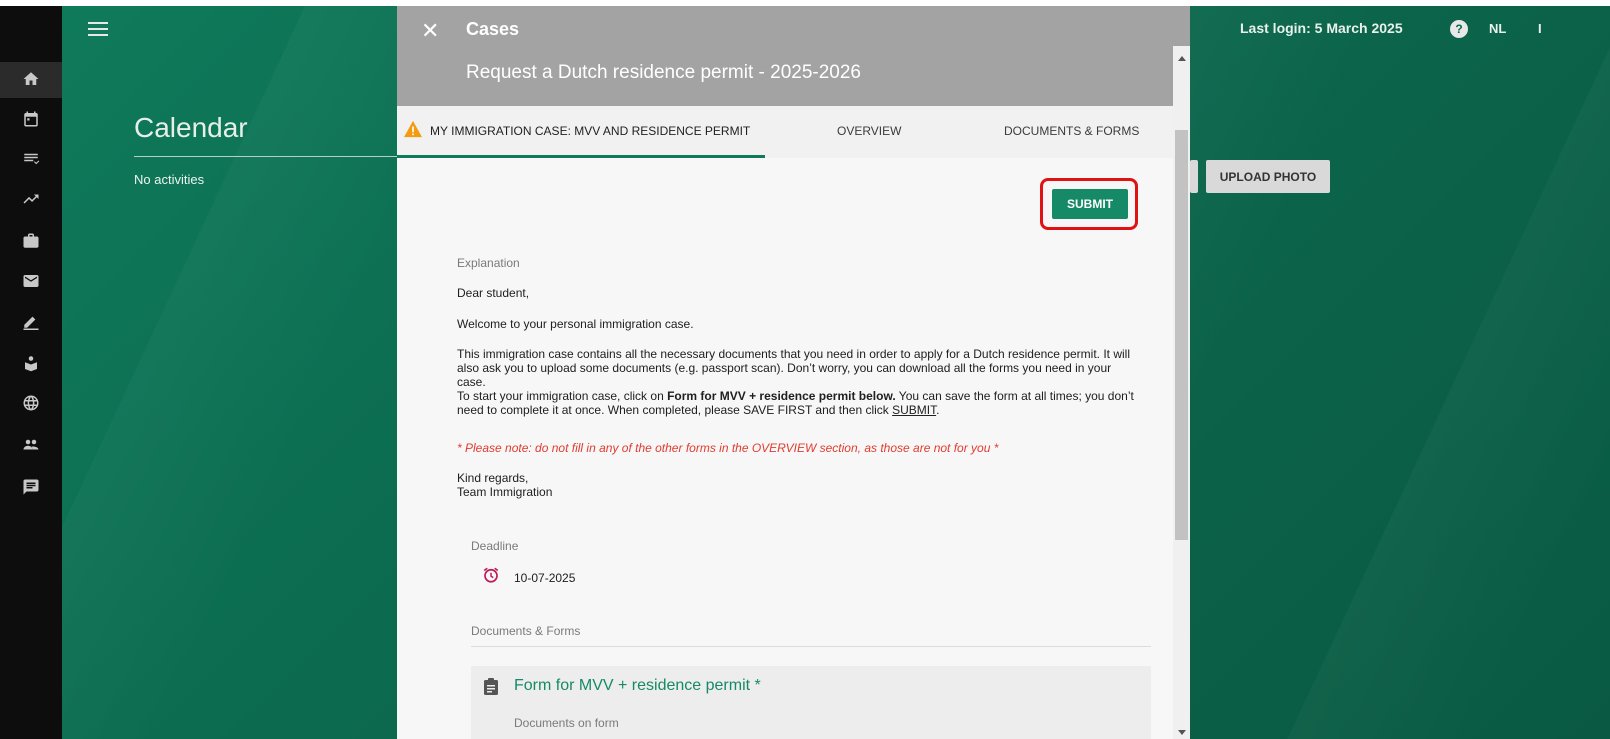 The width and height of the screenshot is (1610, 739). Describe the element at coordinates (493, 29) in the screenshot. I see `panel-title: Cases` at that location.